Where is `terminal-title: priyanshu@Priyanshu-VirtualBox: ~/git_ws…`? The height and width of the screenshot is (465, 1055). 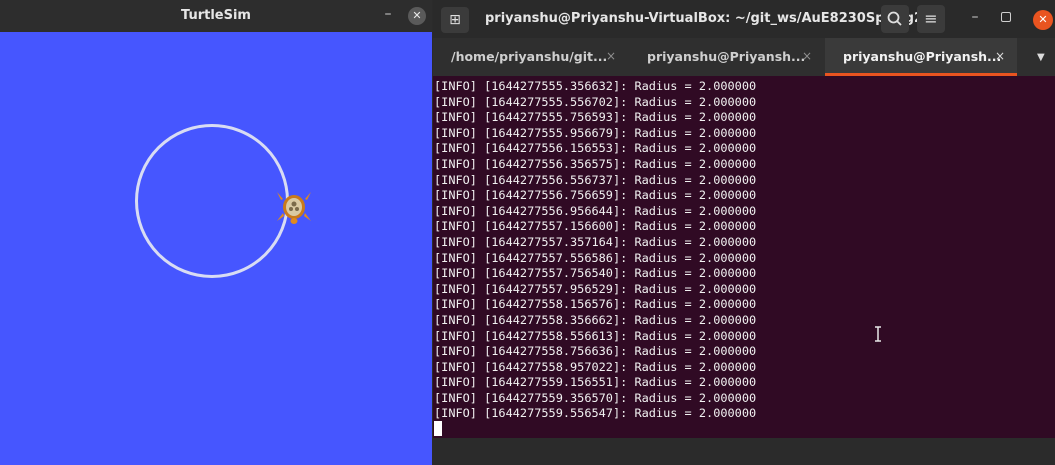
terminal-title: priyanshu@Priyanshu-VirtualBox: ~/git_ws… is located at coordinates (711, 18).